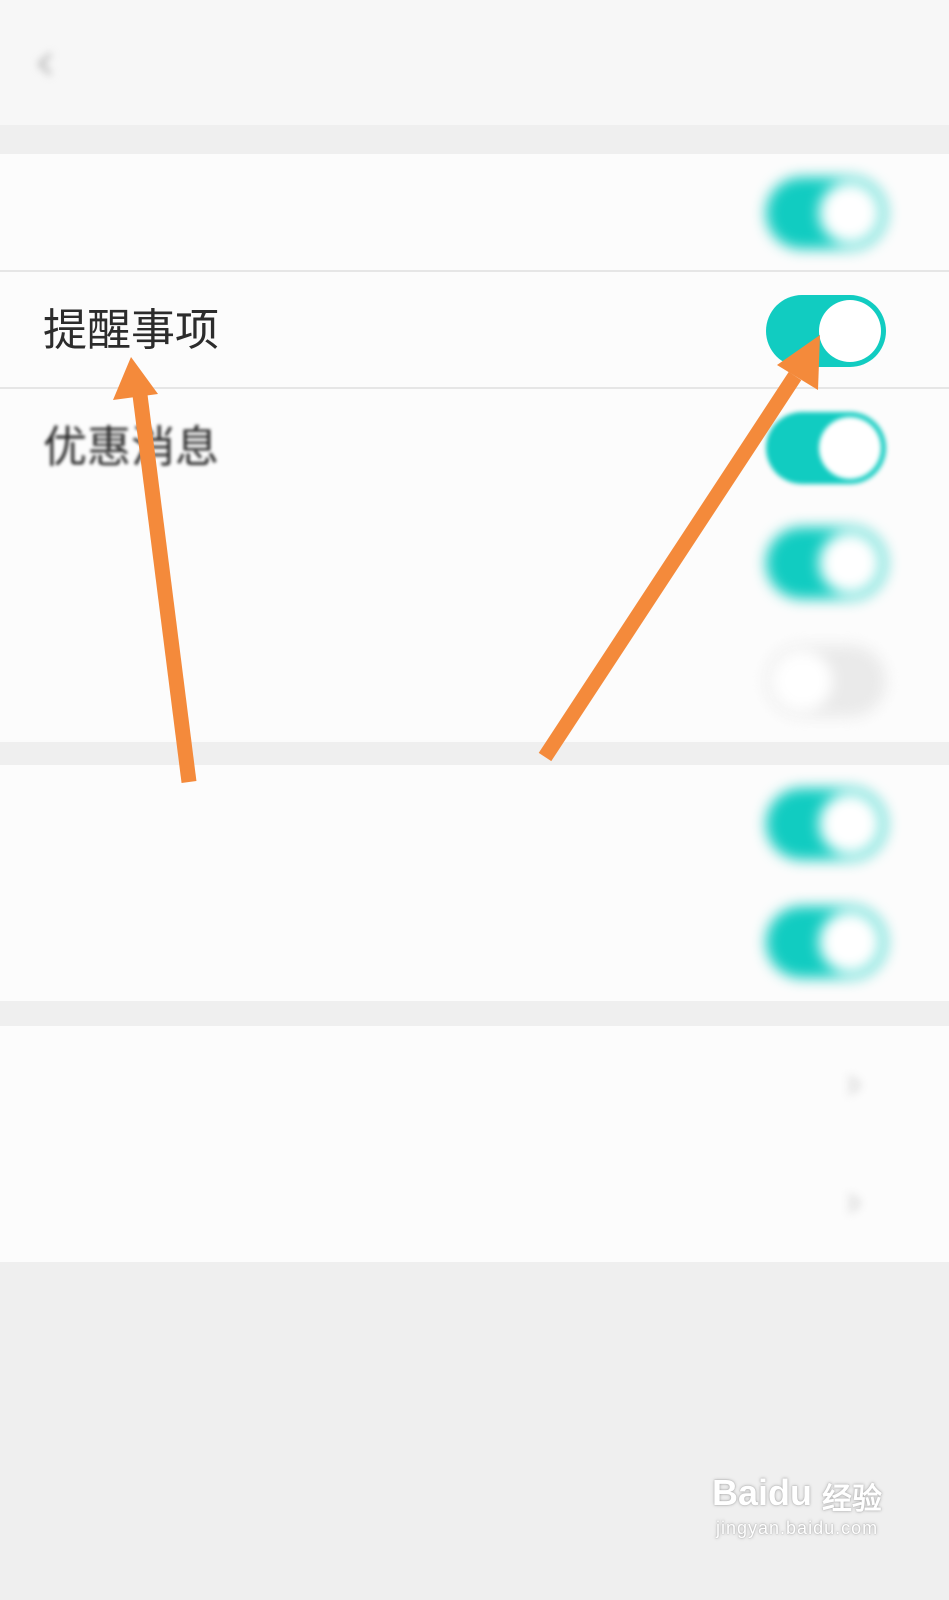 Image resolution: width=949 pixels, height=1600 pixels. Describe the element at coordinates (679, 548) in the screenshot. I see `annotation-arrow-right` at that location.